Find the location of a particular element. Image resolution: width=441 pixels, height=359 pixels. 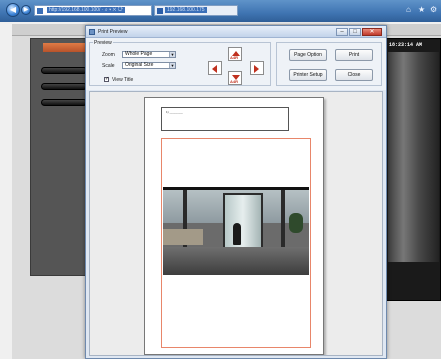

back-arrow-icon: ◀ is located at coordinates (13, 9).